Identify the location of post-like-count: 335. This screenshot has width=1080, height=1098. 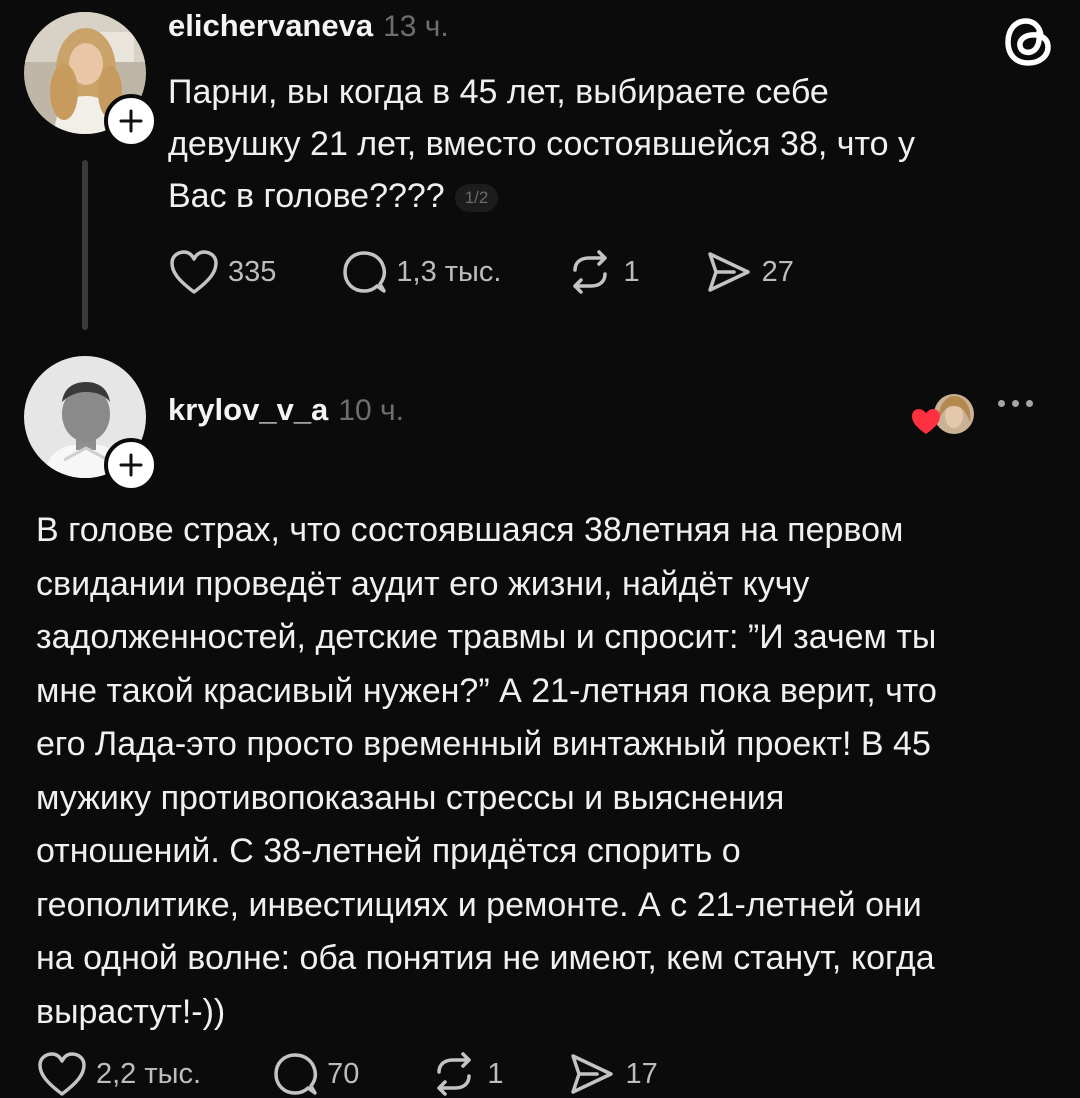
(252, 271).